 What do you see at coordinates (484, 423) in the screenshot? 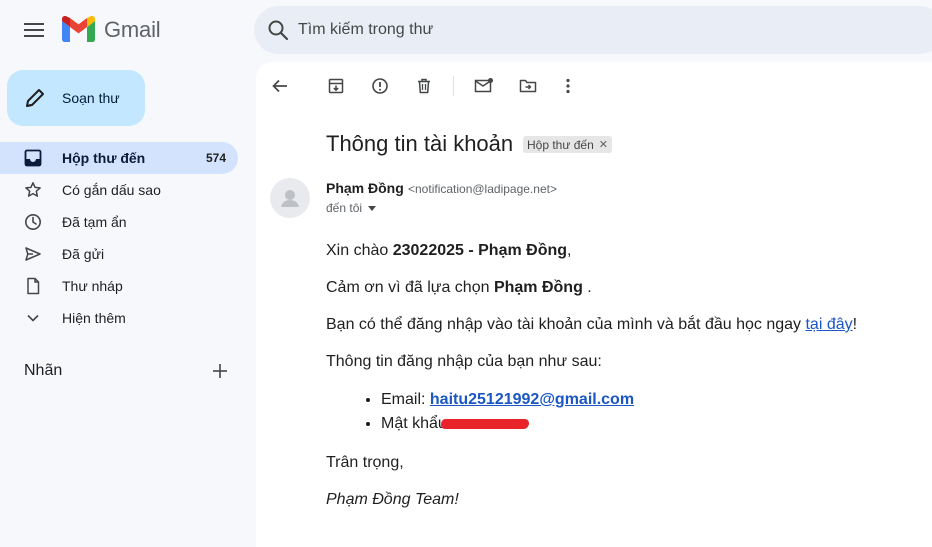
I see `redaction-mark` at bounding box center [484, 423].